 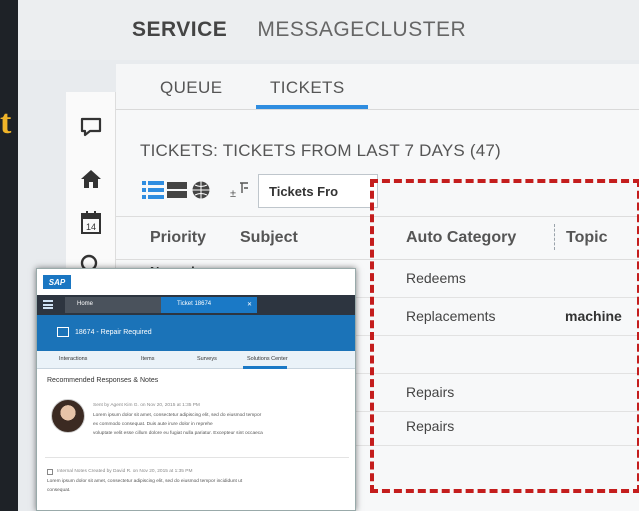 What do you see at coordinates (197, 457) in the screenshot?
I see `popup-divider` at bounding box center [197, 457].